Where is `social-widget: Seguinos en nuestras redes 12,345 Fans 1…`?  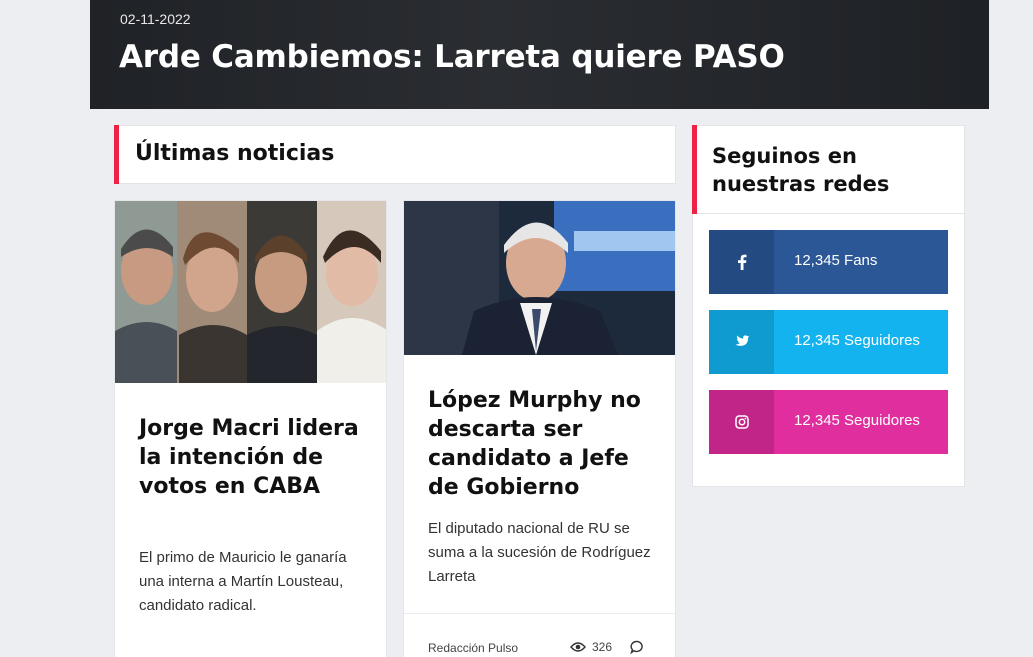
social-widget: Seguinos en nuestras redes 12,345 Fans 1… is located at coordinates (828, 306).